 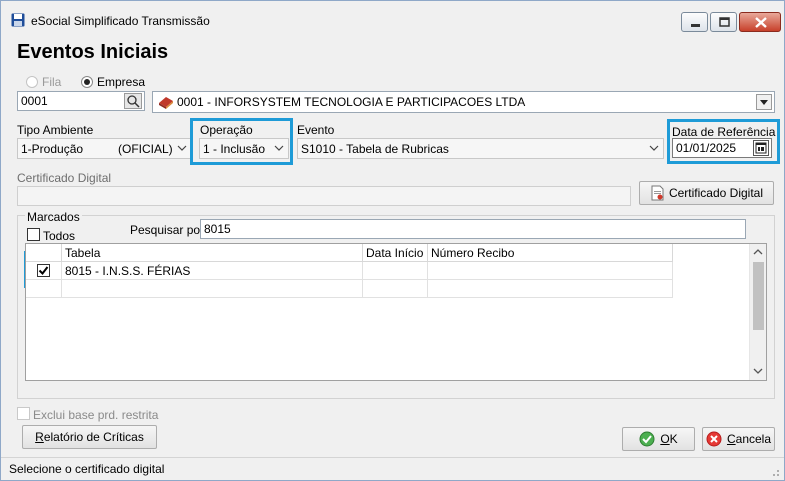 I want to click on close-icon, so click(x=761, y=22).